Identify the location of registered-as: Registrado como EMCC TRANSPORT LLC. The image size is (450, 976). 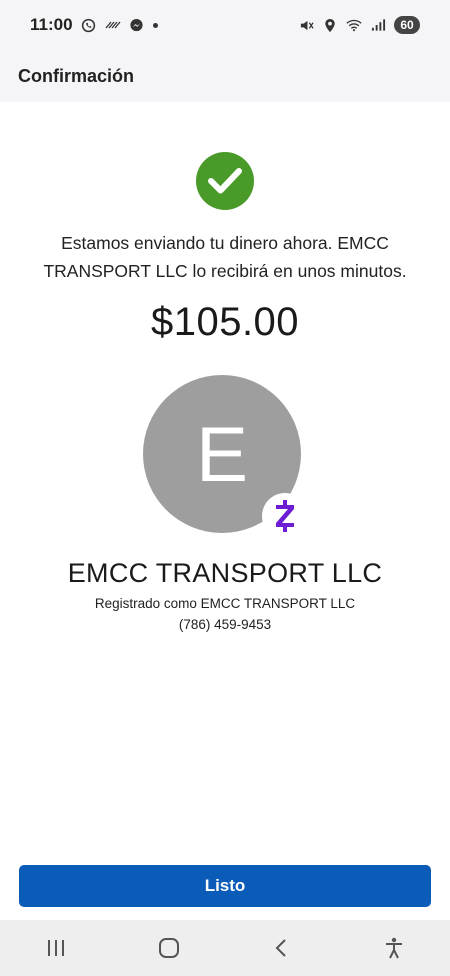
(225, 603).